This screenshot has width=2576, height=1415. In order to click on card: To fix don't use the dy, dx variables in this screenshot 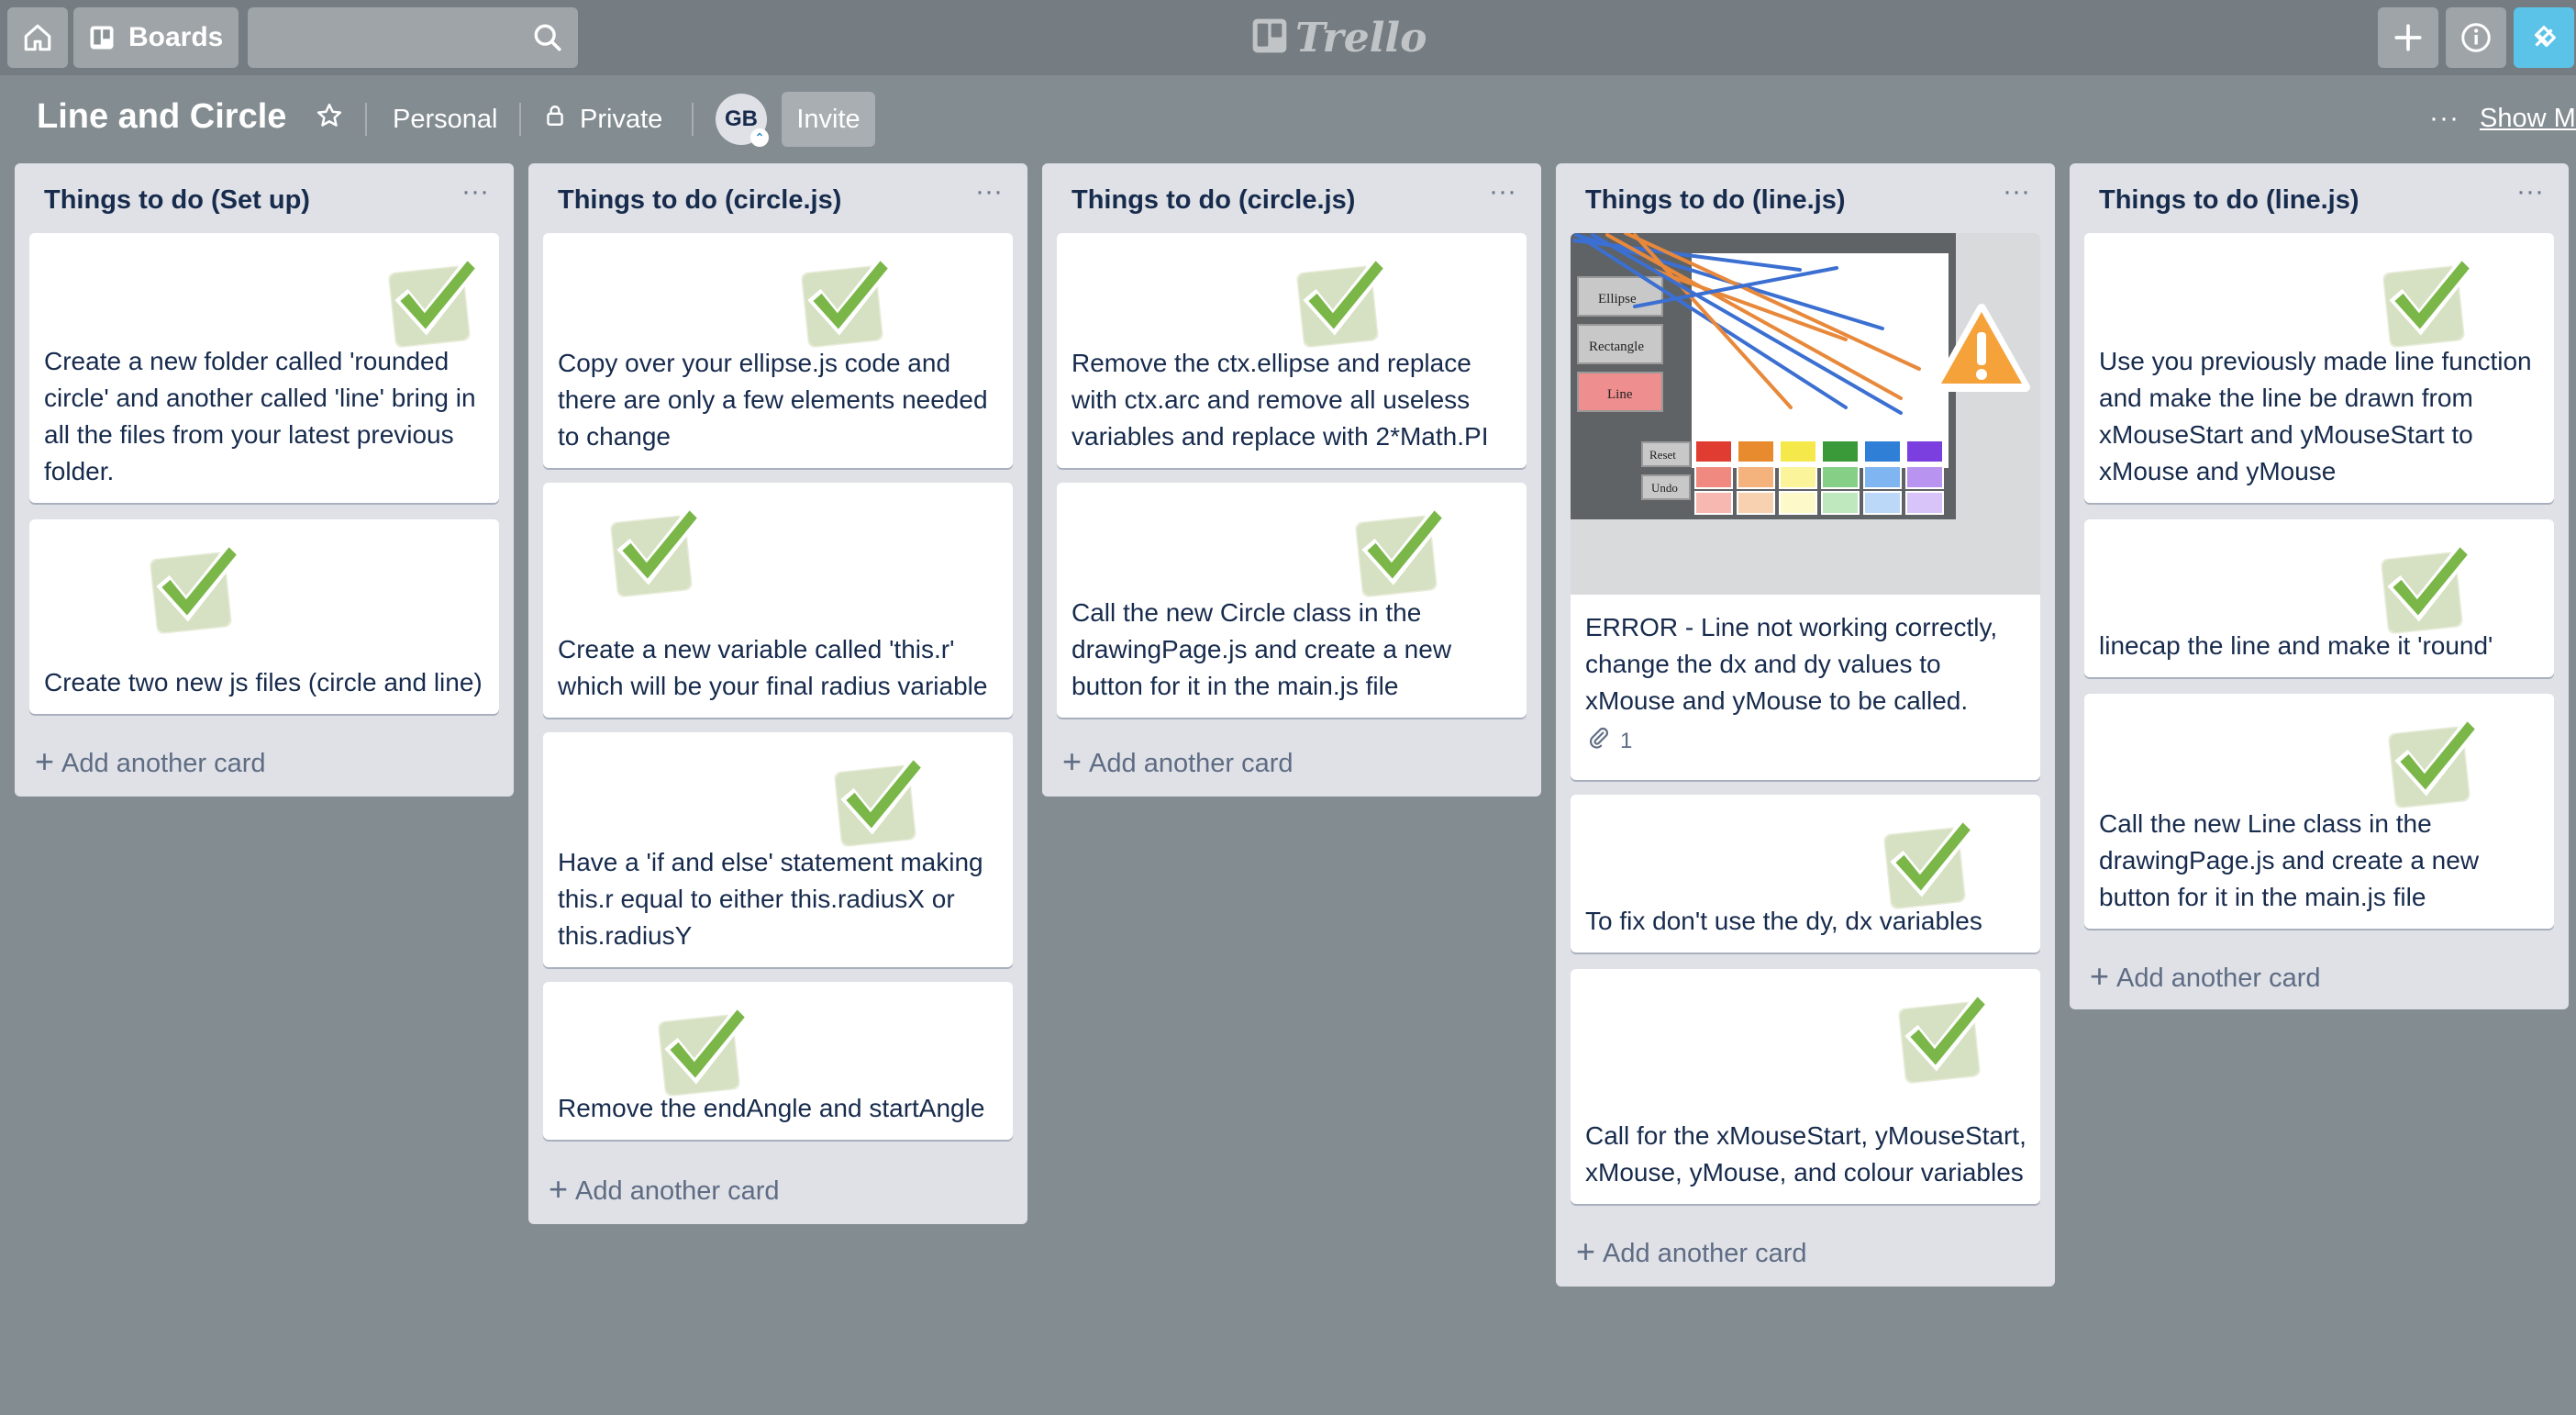, I will do `click(1805, 874)`.